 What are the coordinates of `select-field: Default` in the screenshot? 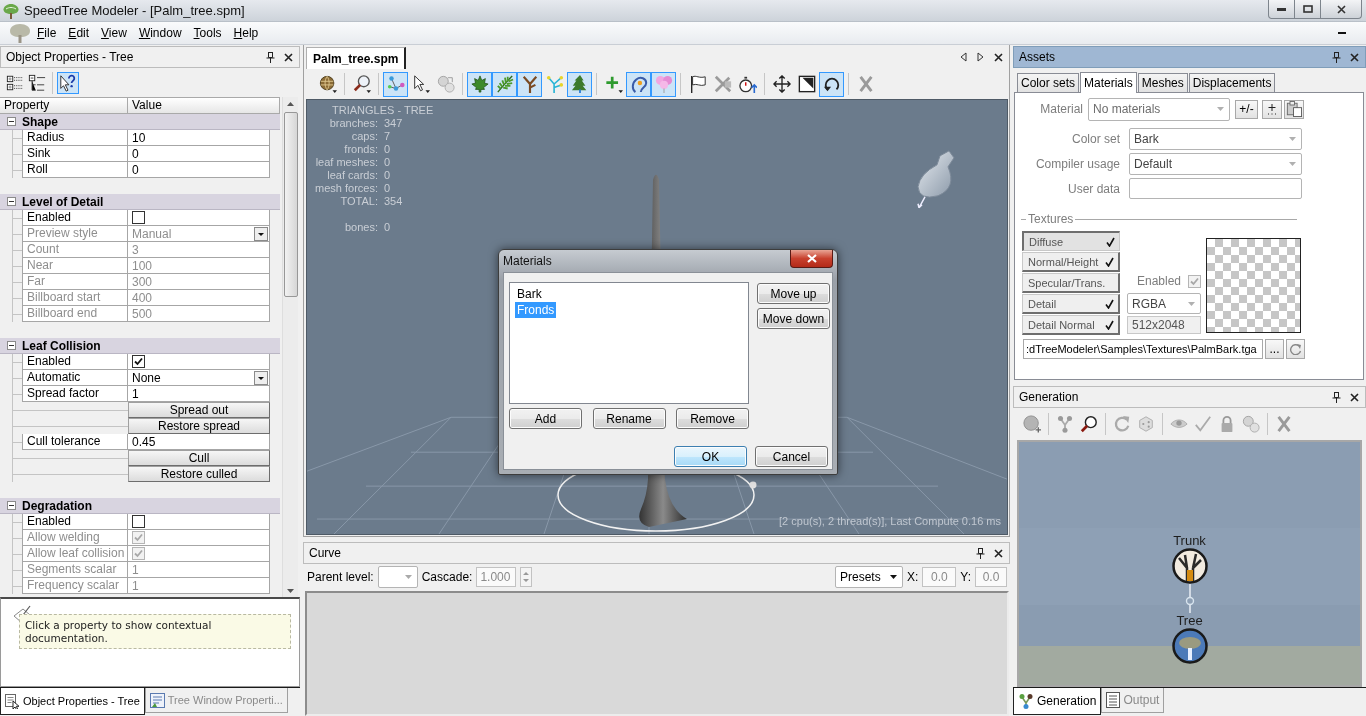 It's located at (1215, 164).